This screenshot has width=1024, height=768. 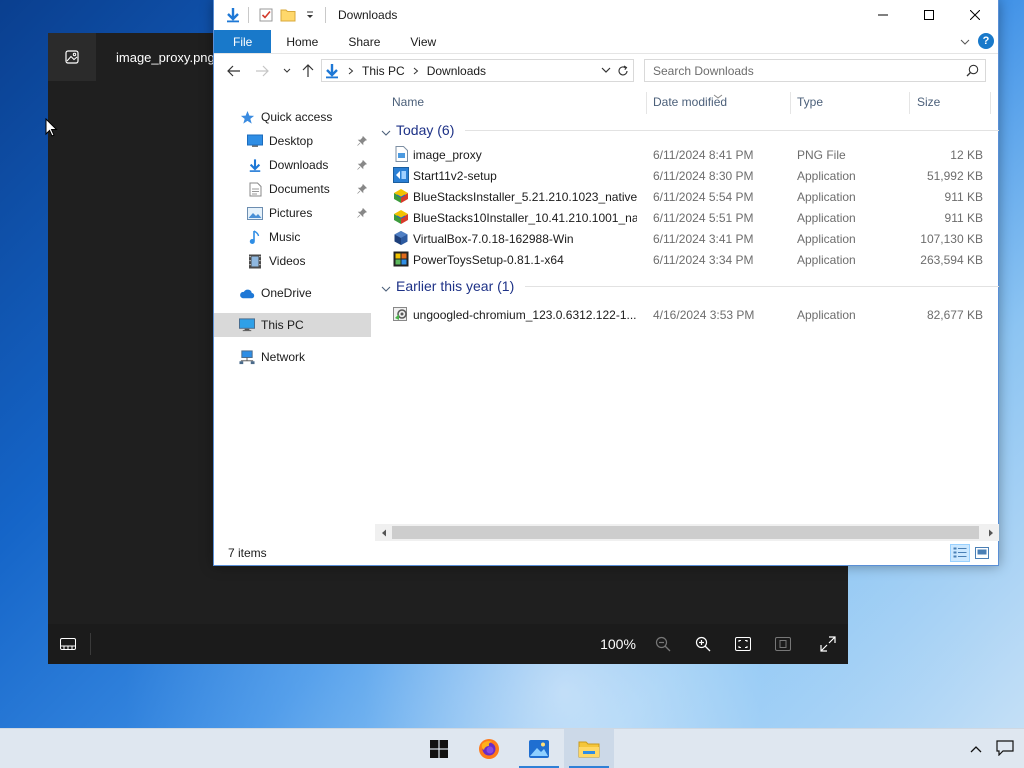 What do you see at coordinates (308, 71) in the screenshot?
I see `up-button` at bounding box center [308, 71].